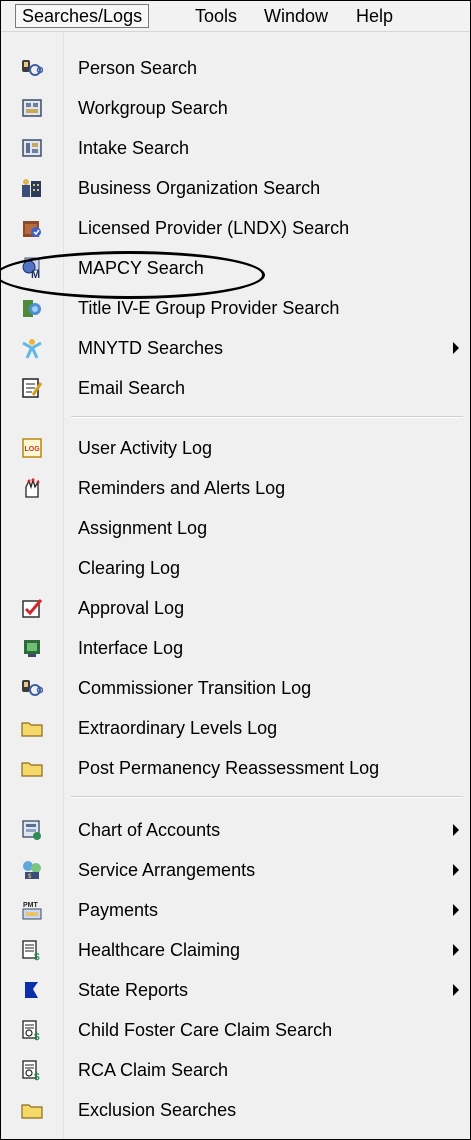 This screenshot has height=1140, width=471. I want to click on menu-item-label: Post Permanency Reassessment Log, so click(229, 768).